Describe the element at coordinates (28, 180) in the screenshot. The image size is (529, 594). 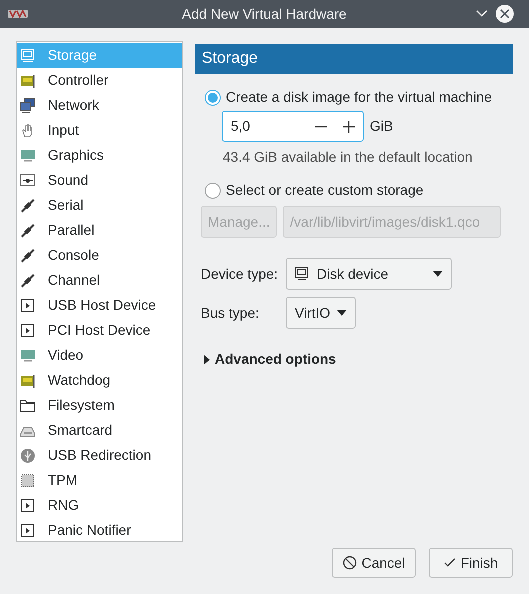
I see `sound-icon` at that location.